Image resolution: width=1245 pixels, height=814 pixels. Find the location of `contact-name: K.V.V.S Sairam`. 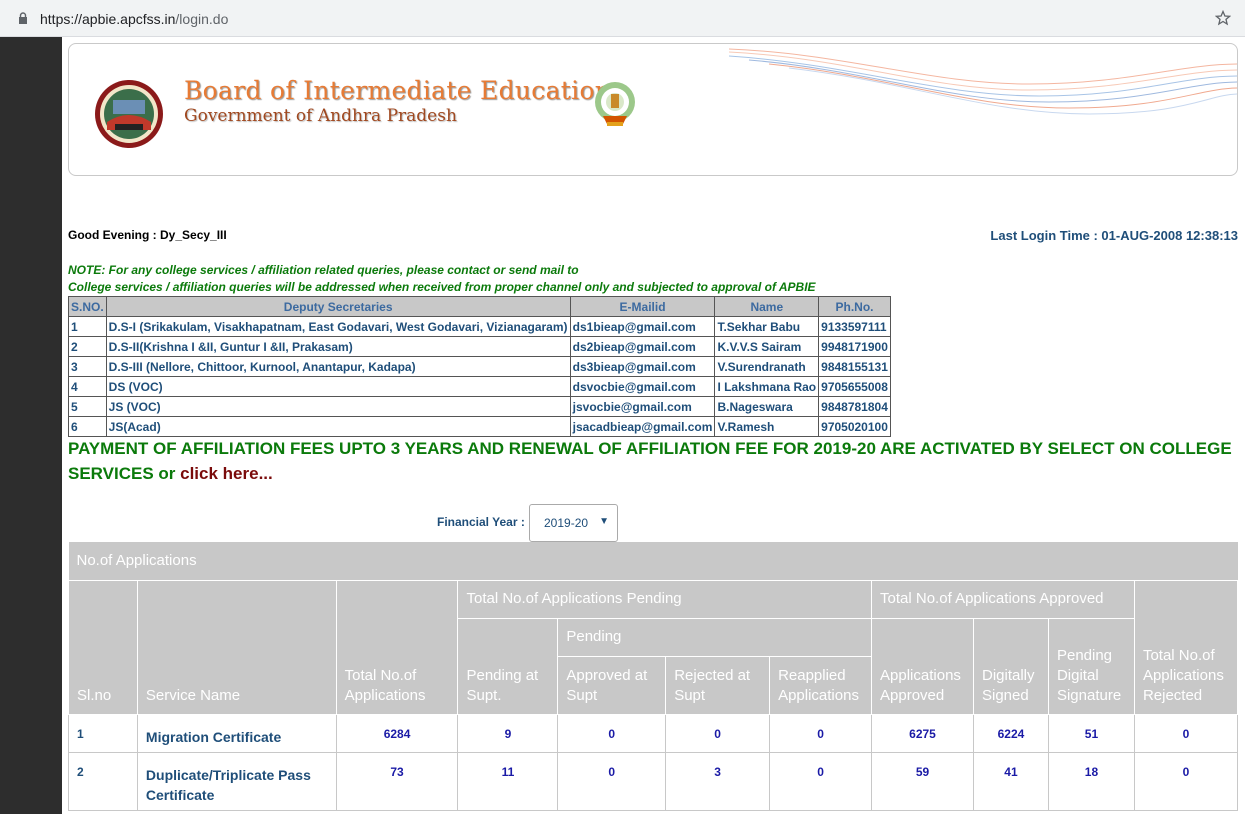

contact-name: K.V.V.S Sairam is located at coordinates (767, 346).